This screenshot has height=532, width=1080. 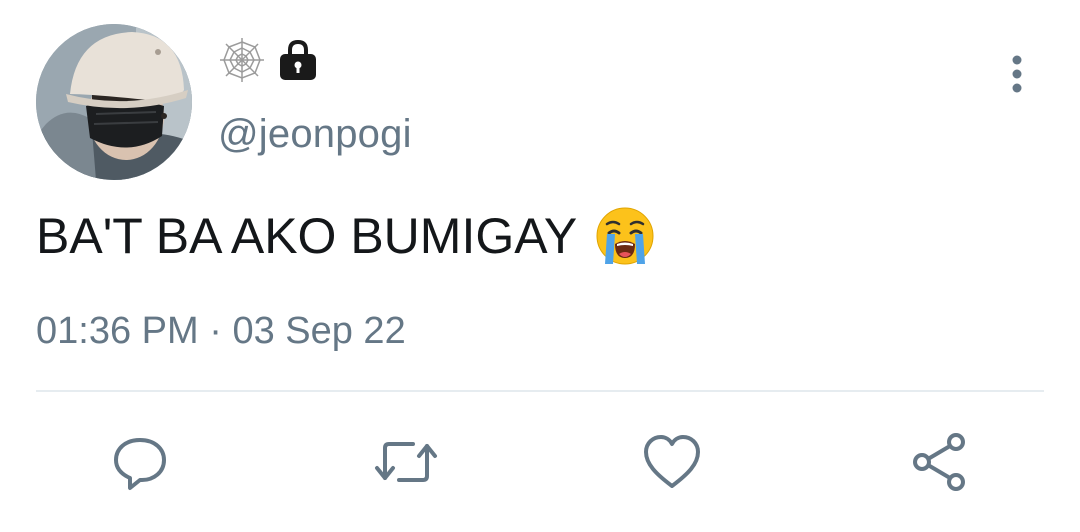 I want to click on tweet-text-row: BA'T BA AKO BUMIGAY, so click(x=345, y=236).